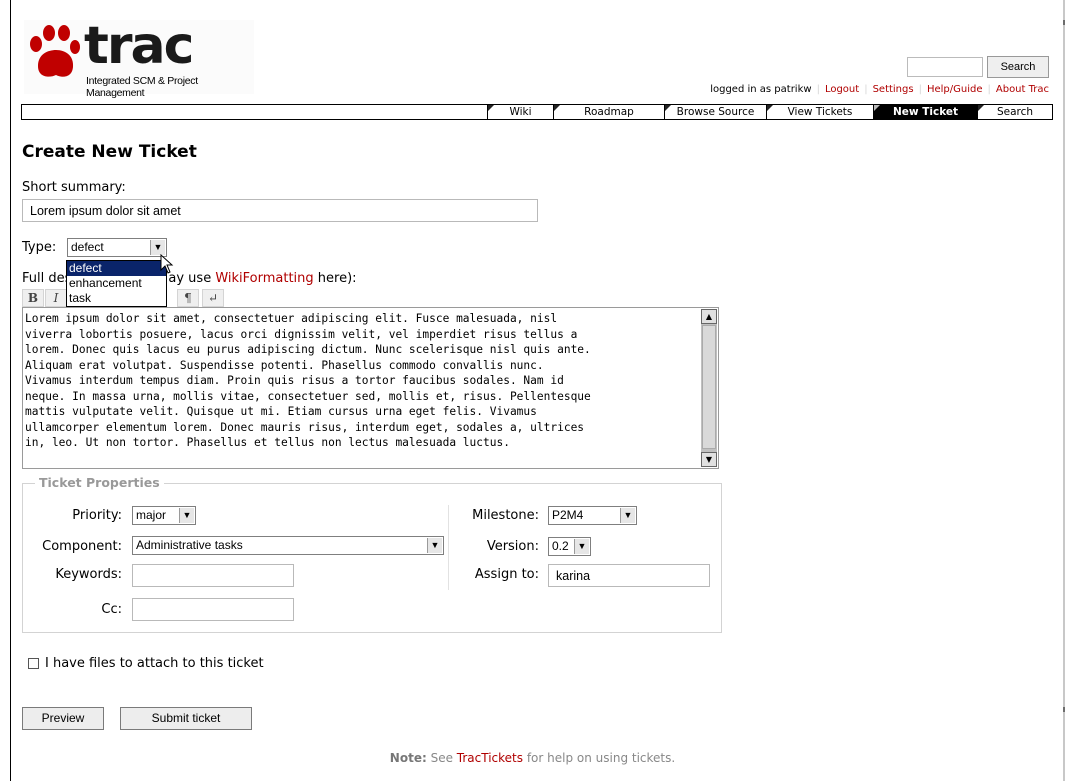 The width and height of the screenshot is (1065, 781). What do you see at coordinates (87, 247) in the screenshot?
I see `type-selected-value: defect` at bounding box center [87, 247].